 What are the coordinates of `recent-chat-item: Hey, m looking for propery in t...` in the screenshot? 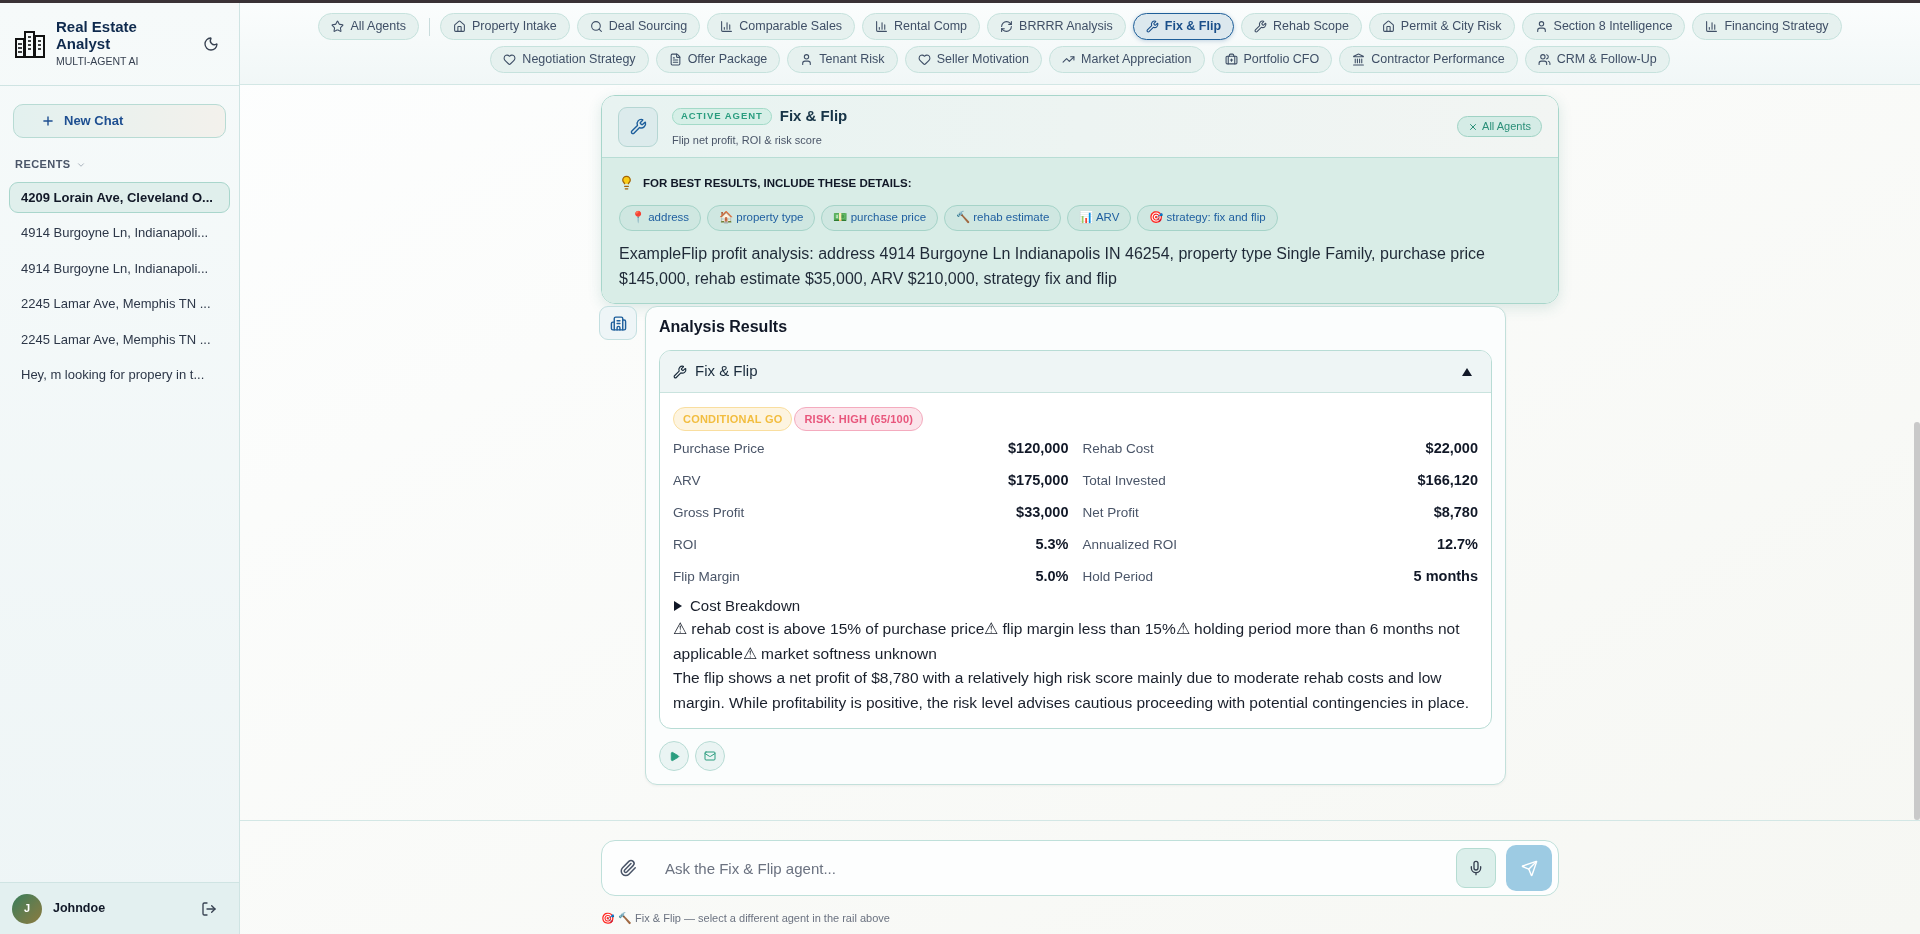 It's located at (119, 375).